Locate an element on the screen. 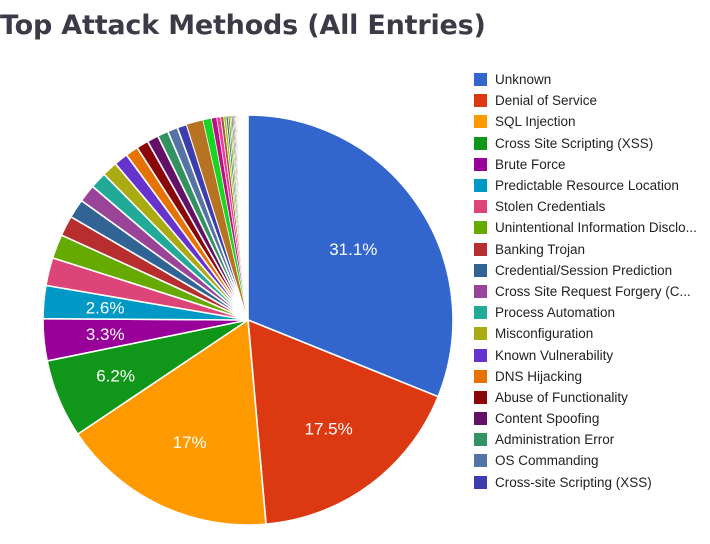  legend-item-label: OS Commanding is located at coordinates (547, 461).